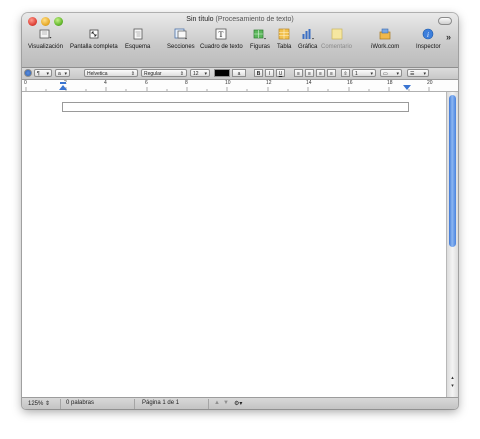 The image size is (480, 439). Describe the element at coordinates (308, 34) in the screenshot. I see `chart-icon` at that location.